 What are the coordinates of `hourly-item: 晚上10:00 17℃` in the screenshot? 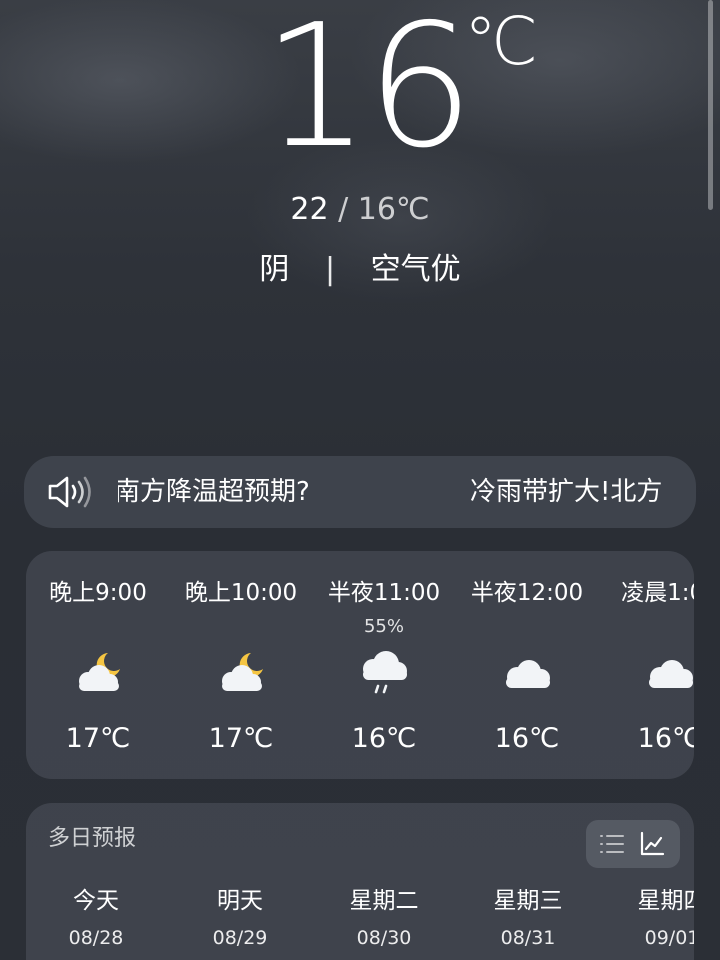 It's located at (241, 665).